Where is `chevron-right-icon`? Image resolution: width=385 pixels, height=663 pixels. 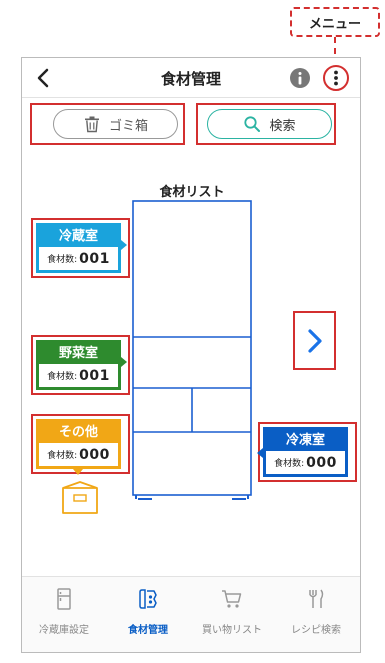
chevron-right-icon is located at coordinates (315, 341).